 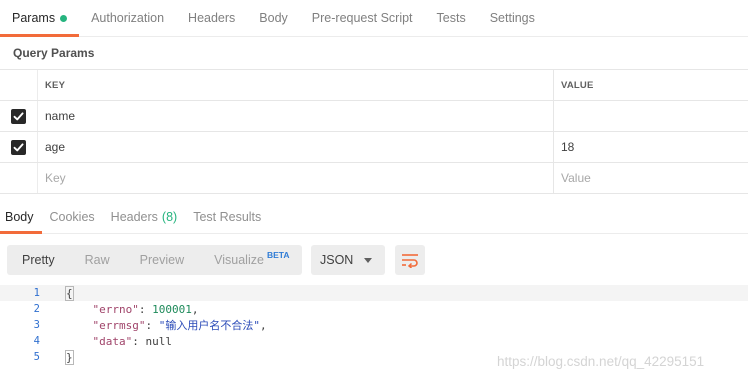 What do you see at coordinates (651, 147) in the screenshot?
I see `param-value-input: 18` at bounding box center [651, 147].